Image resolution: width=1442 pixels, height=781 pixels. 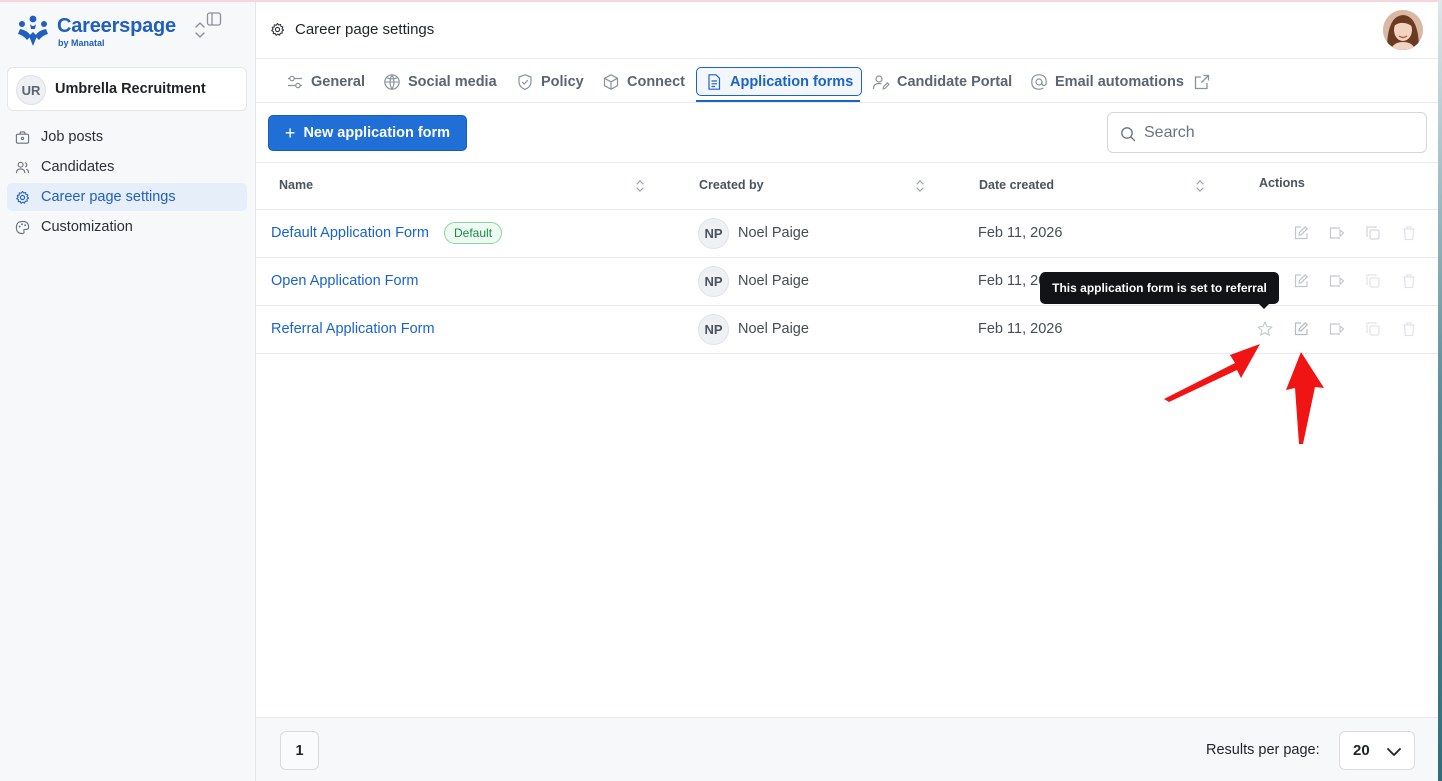 What do you see at coordinates (353, 329) in the screenshot?
I see `form-name-link: Referral Application Form` at bounding box center [353, 329].